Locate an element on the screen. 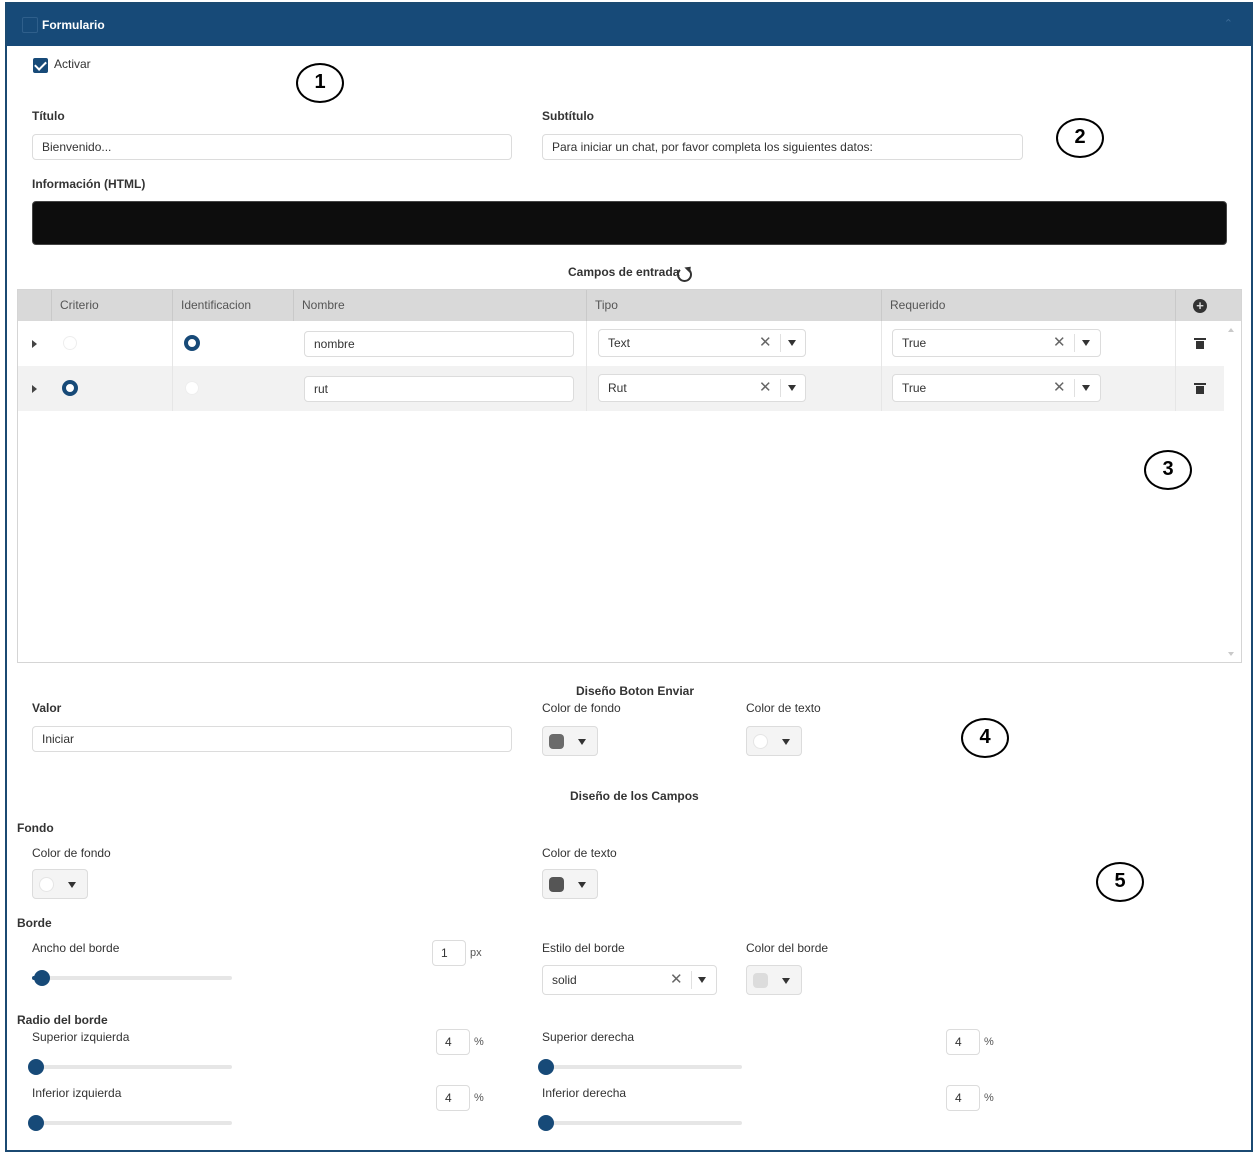 The height and width of the screenshot is (1157, 1257). ancho-borde-slider is located at coordinates (132, 978).